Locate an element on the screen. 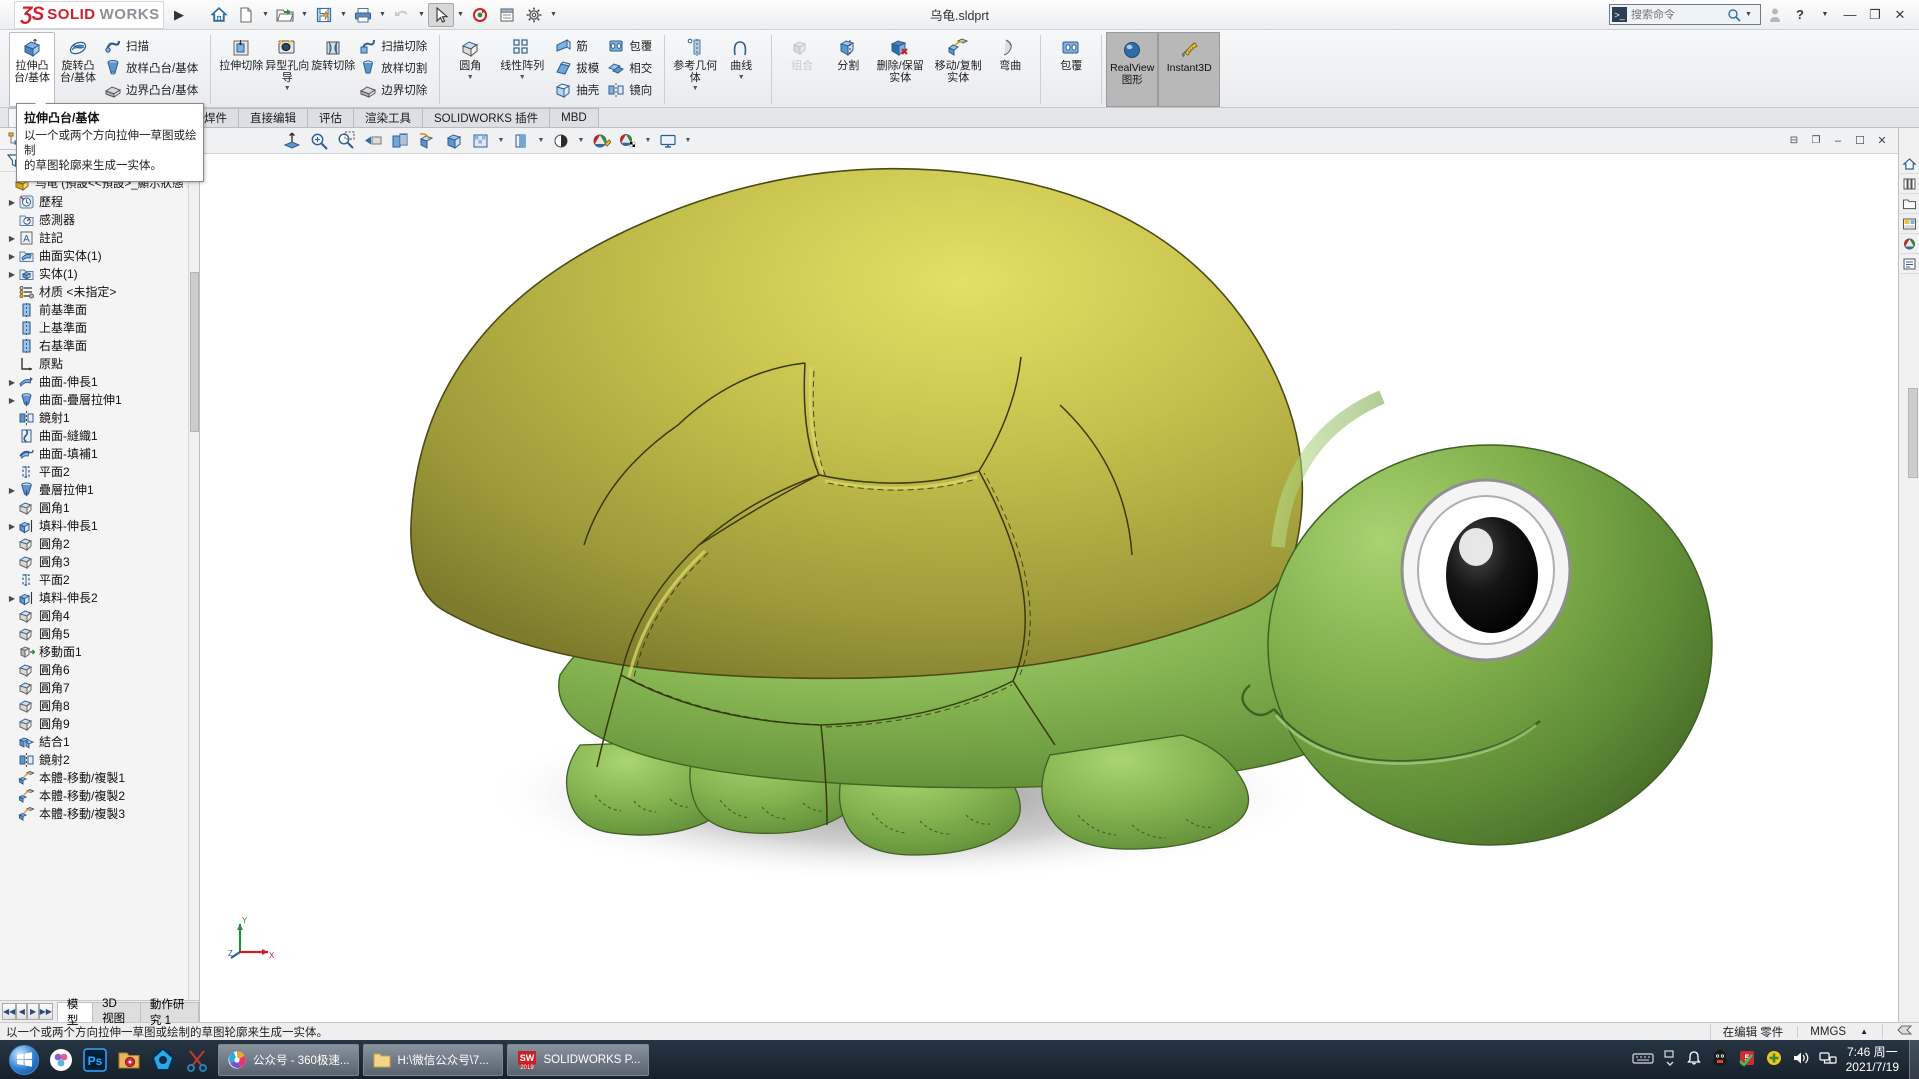 Image resolution: width=1919 pixels, height=1079 pixels. undo-dropdown-icon: ▼ is located at coordinates (421, 15).